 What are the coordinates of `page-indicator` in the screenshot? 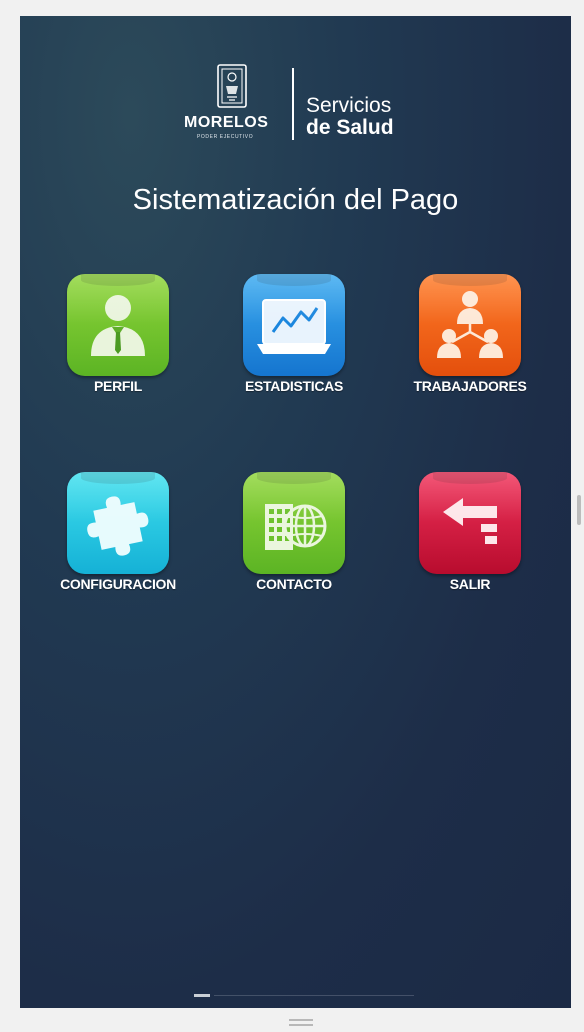 It's located at (304, 995).